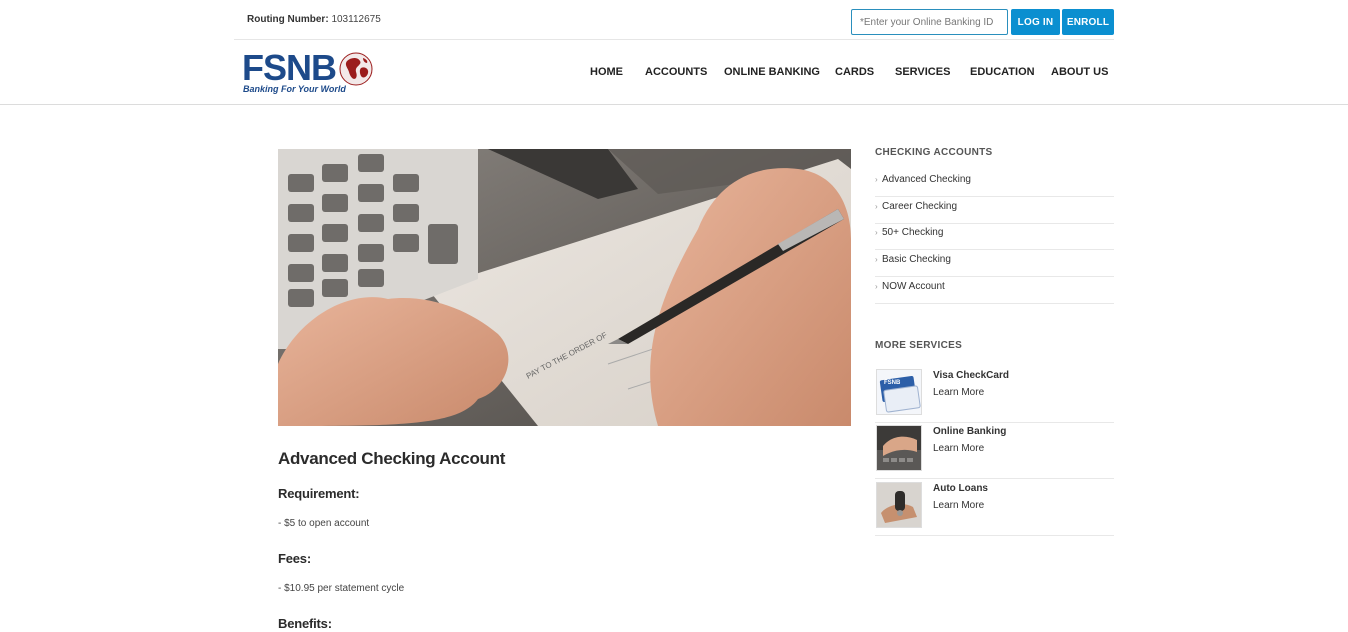  I want to click on sidebar-link-label: 50+ Checking, so click(913, 232).